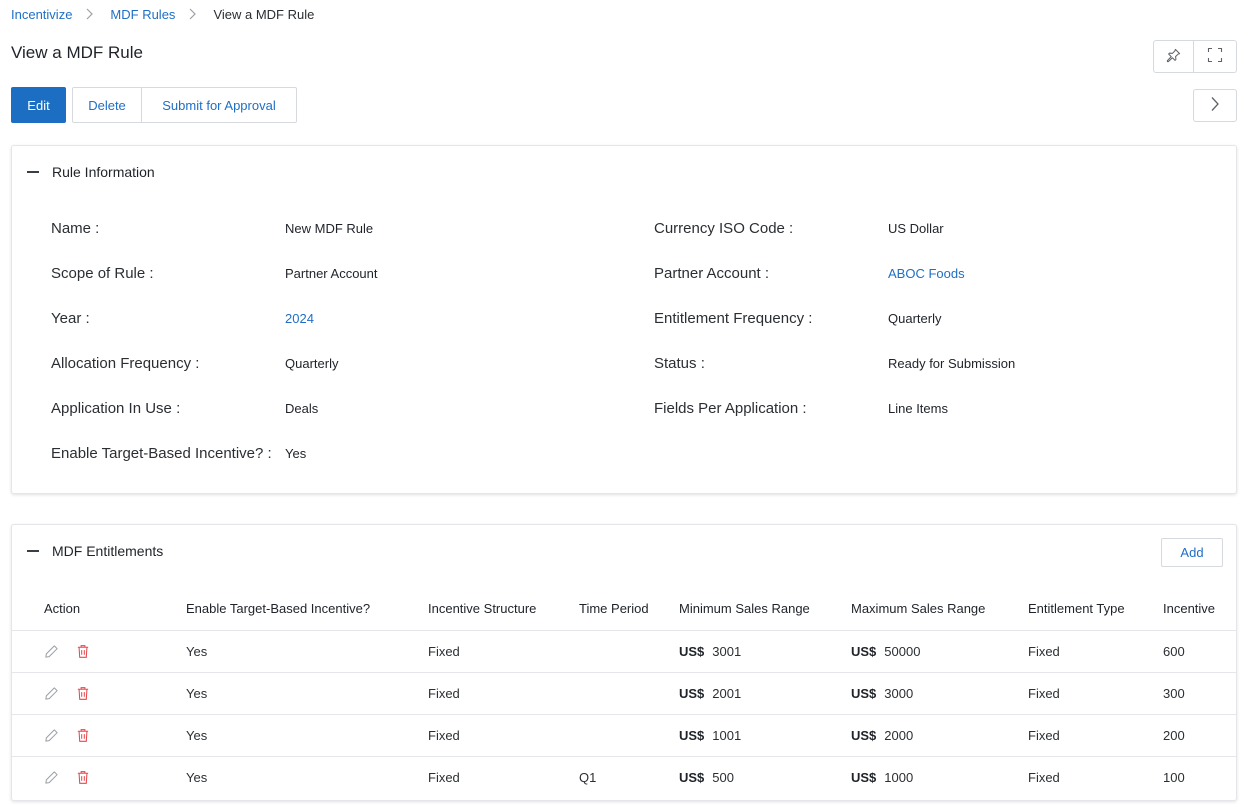 Image resolution: width=1245 pixels, height=810 pixels. Describe the element at coordinates (710, 735) in the screenshot. I see `cell-min-sales: US$ 1001` at that location.